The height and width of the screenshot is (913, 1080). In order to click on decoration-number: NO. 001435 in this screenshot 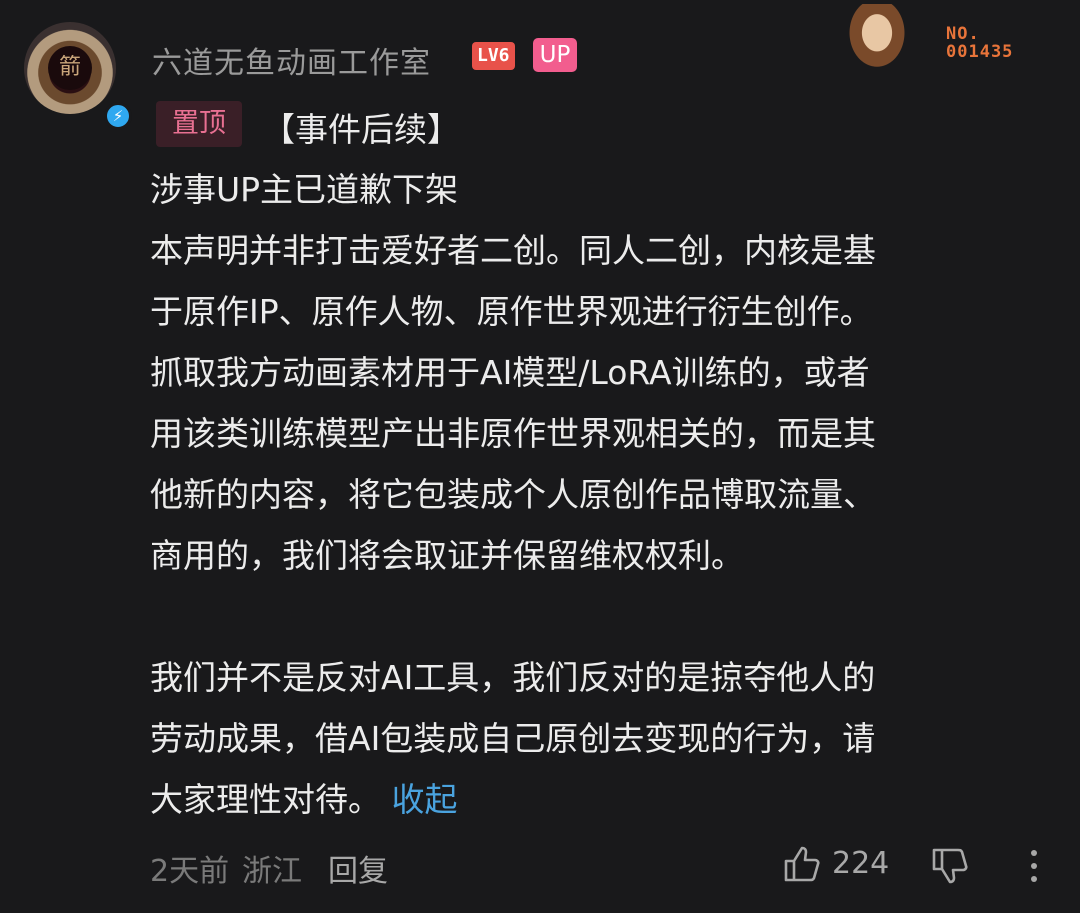, I will do `click(979, 43)`.